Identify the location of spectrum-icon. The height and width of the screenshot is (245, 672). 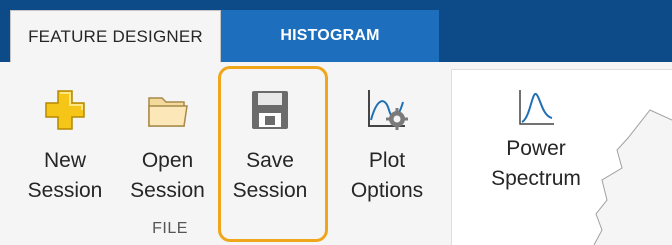
(536, 107).